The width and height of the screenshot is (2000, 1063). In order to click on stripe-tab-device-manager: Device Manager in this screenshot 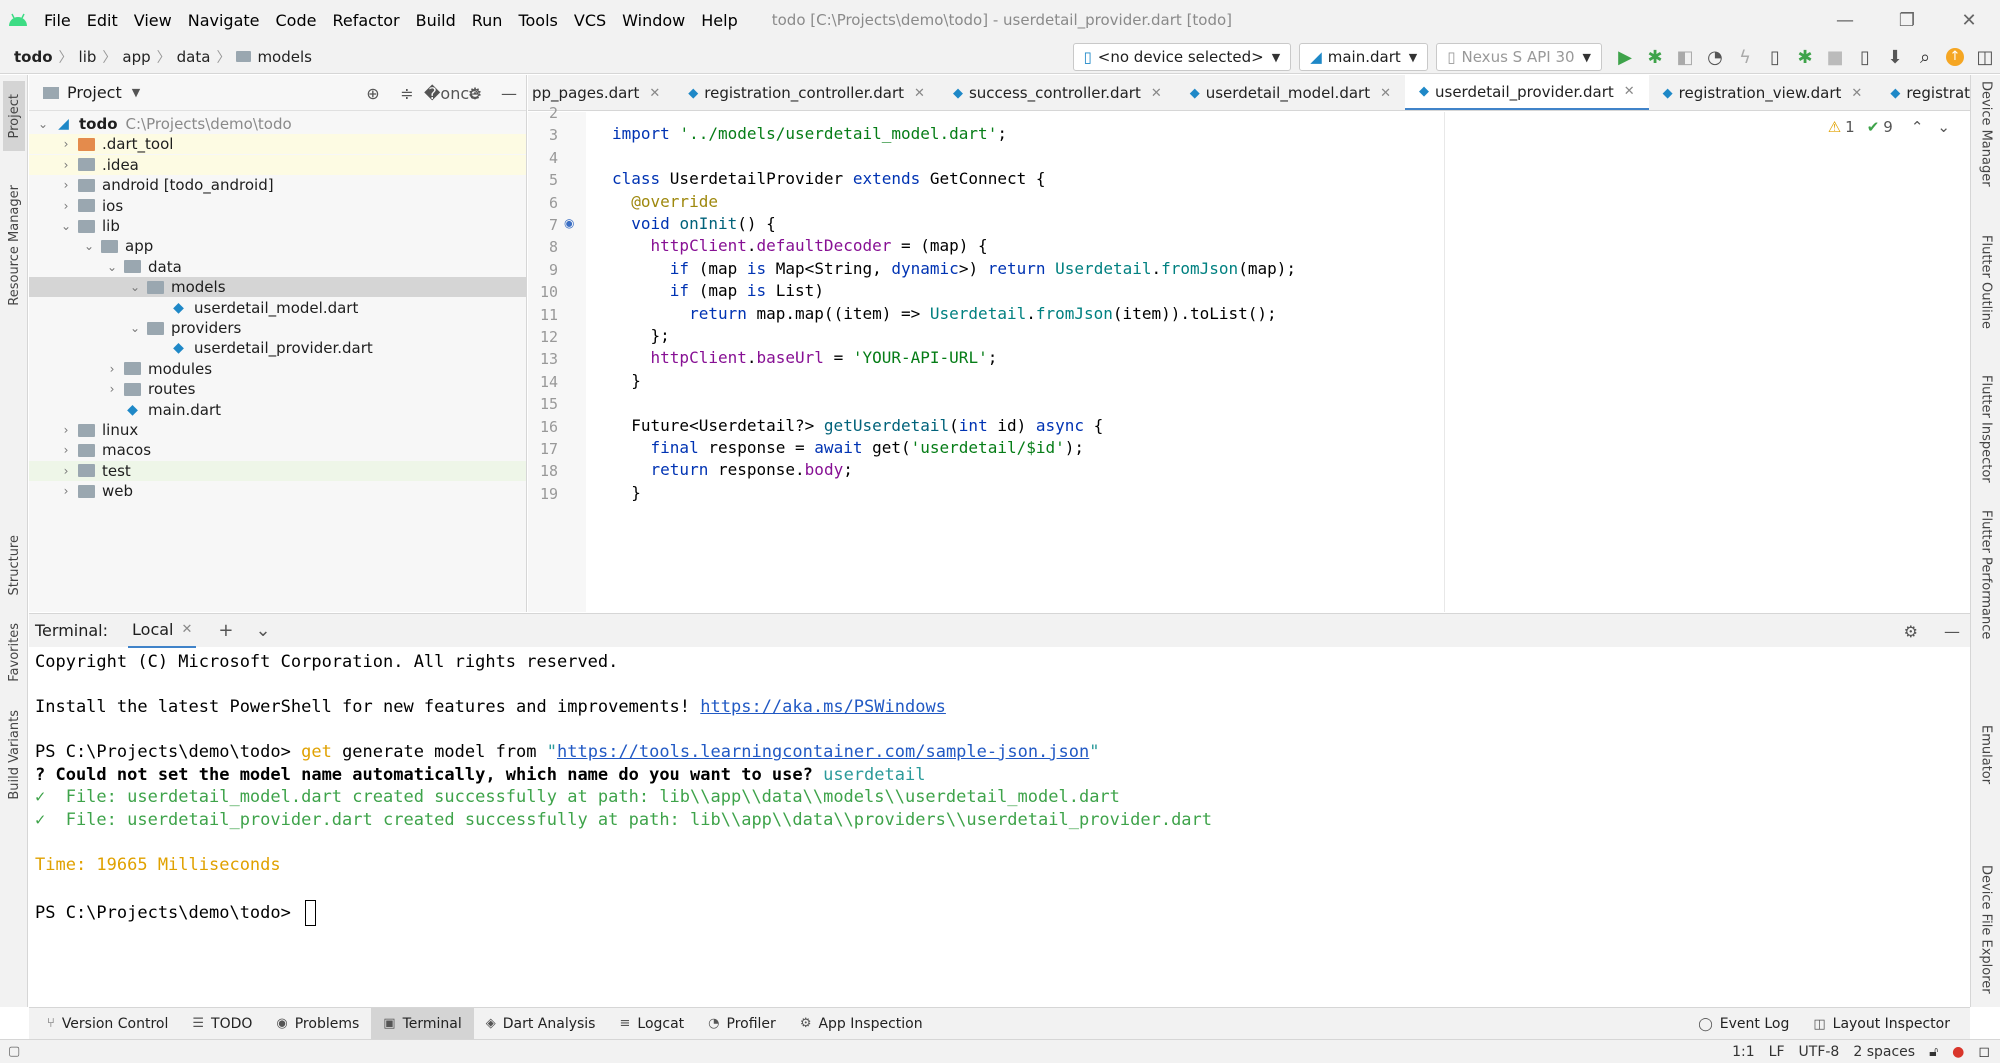, I will do `click(1986, 136)`.